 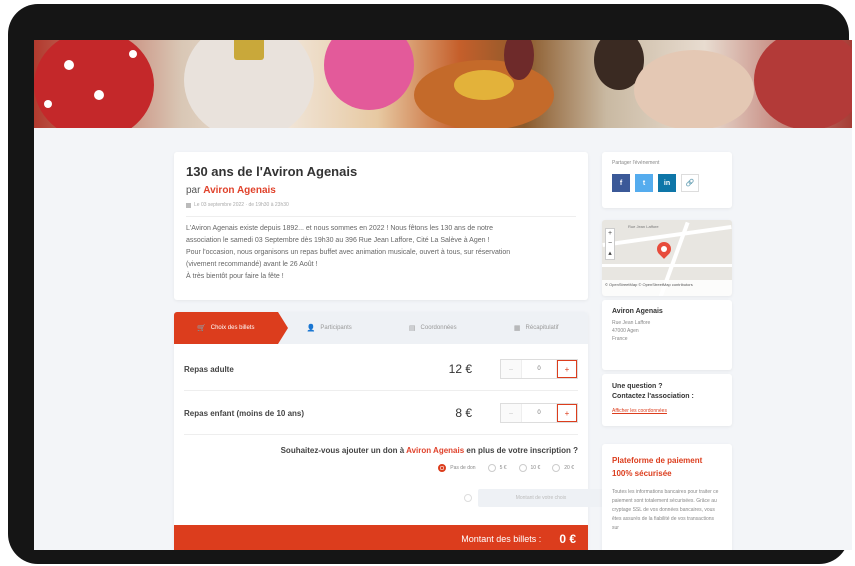 What do you see at coordinates (636, 163) in the screenshot?
I see `share-title: Partager l'événement` at bounding box center [636, 163].